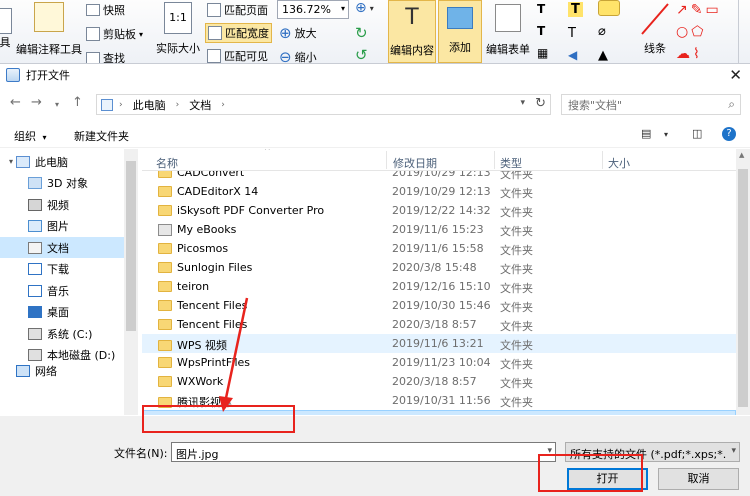 This screenshot has height=496, width=750. I want to click on file-row: teiron 2019/12/16 15:10 文件夹, so click(439, 286).